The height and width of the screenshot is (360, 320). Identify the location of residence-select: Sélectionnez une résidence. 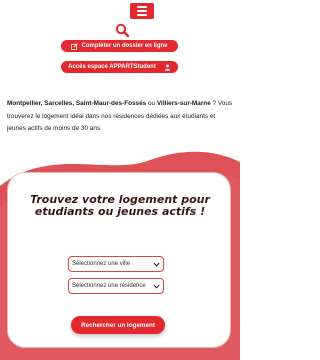
(116, 286).